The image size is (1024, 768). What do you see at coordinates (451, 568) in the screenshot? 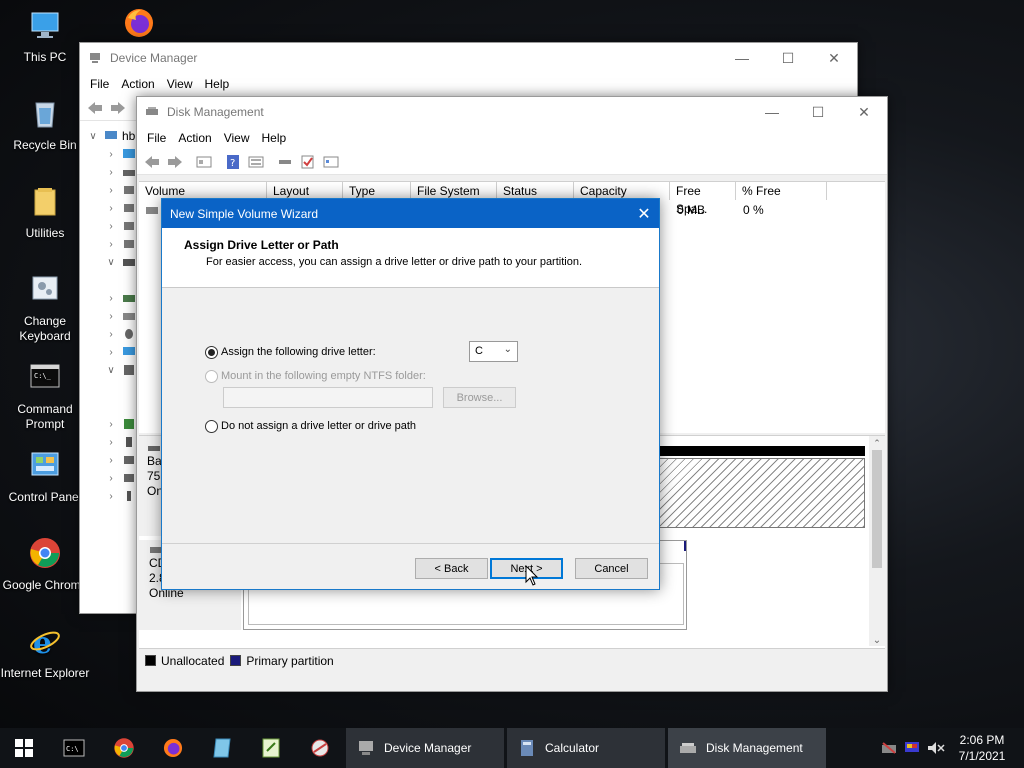
I see `back-button: < Back` at bounding box center [451, 568].